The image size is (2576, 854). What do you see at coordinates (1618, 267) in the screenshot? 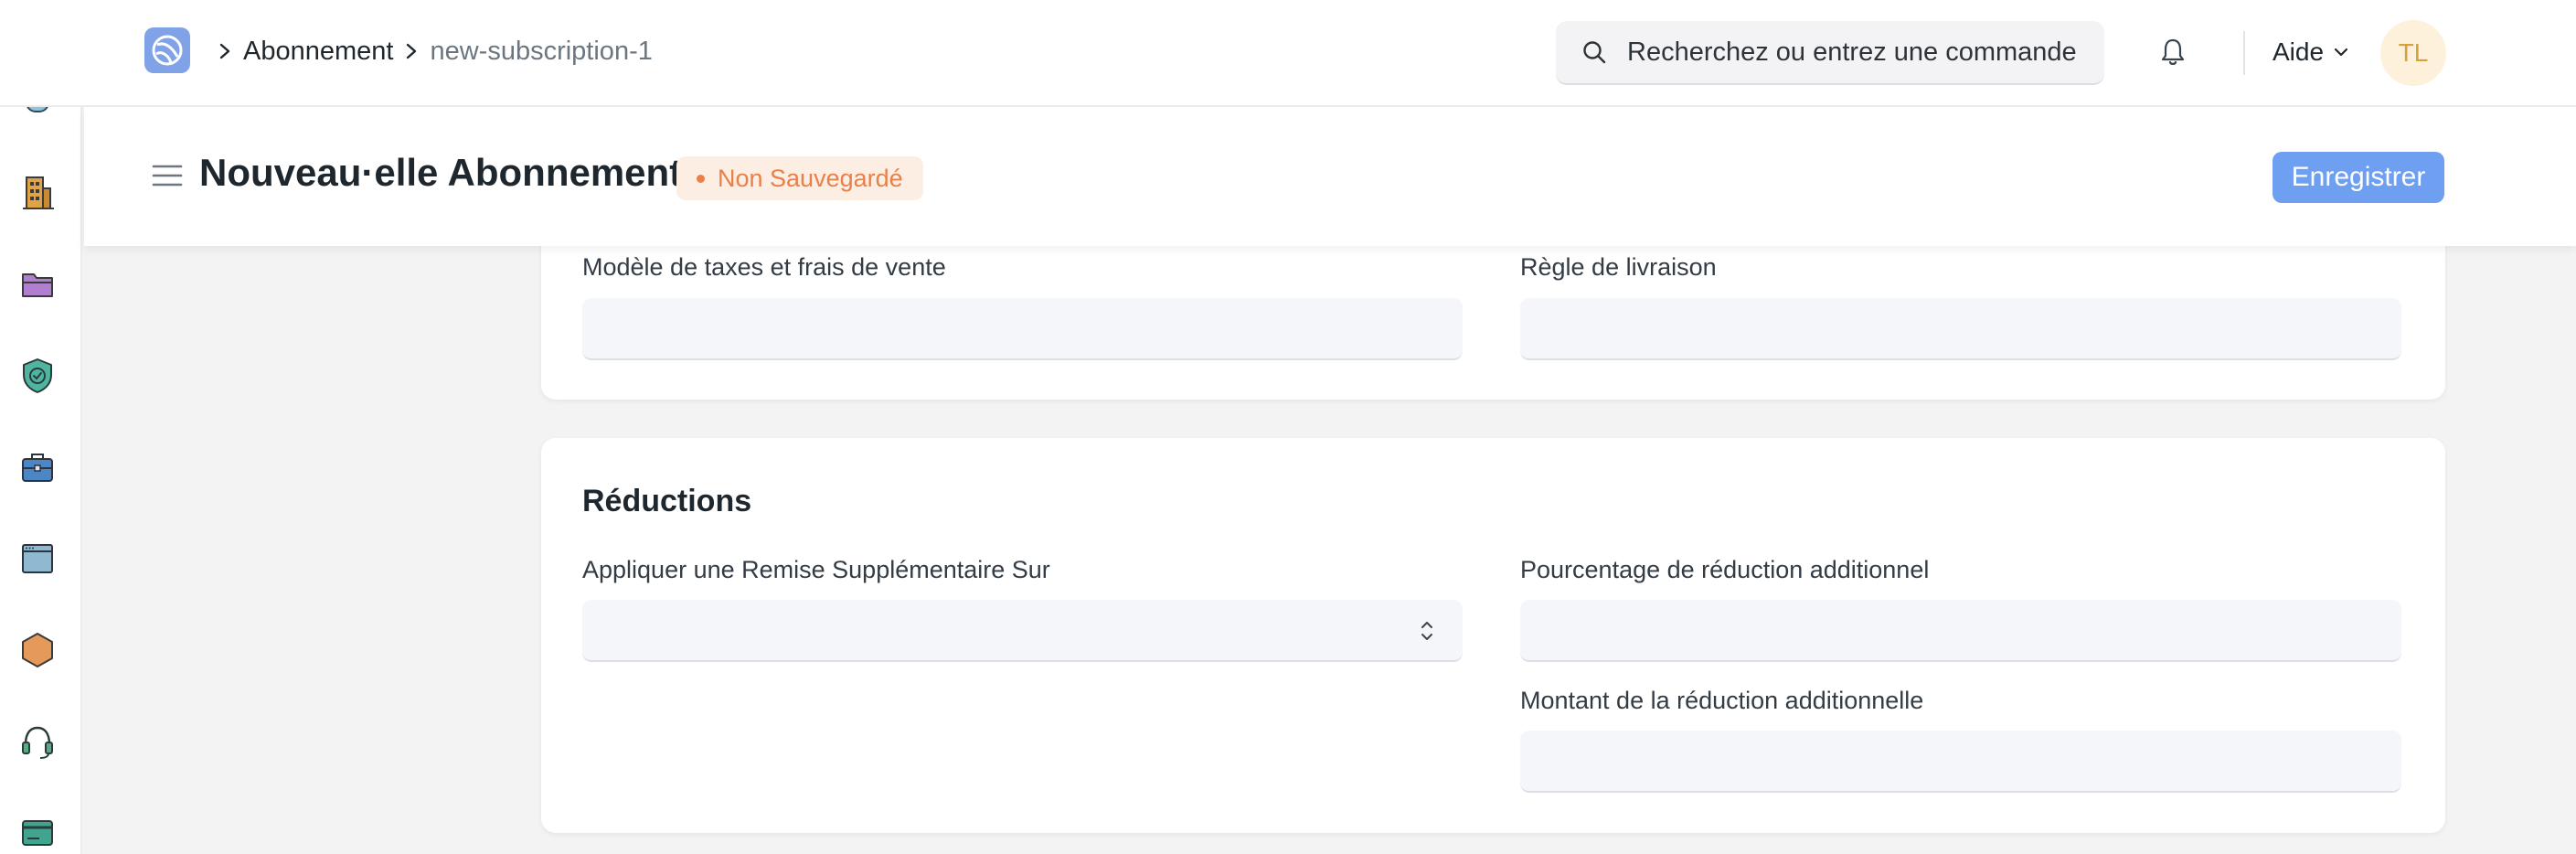
I see `shipping-rule-label: Règle de livraison` at bounding box center [1618, 267].